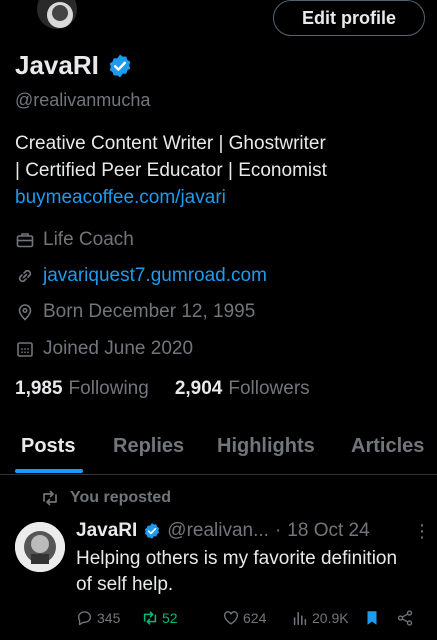 The height and width of the screenshot is (640, 437). Describe the element at coordinates (25, 276) in the screenshot. I see `link-icon` at that location.